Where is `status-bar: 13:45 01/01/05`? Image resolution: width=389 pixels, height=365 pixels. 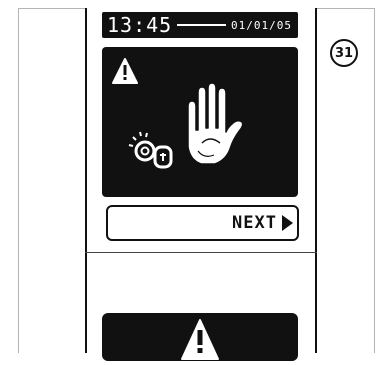 status-bar: 13:45 01/01/05 is located at coordinates (200, 25).